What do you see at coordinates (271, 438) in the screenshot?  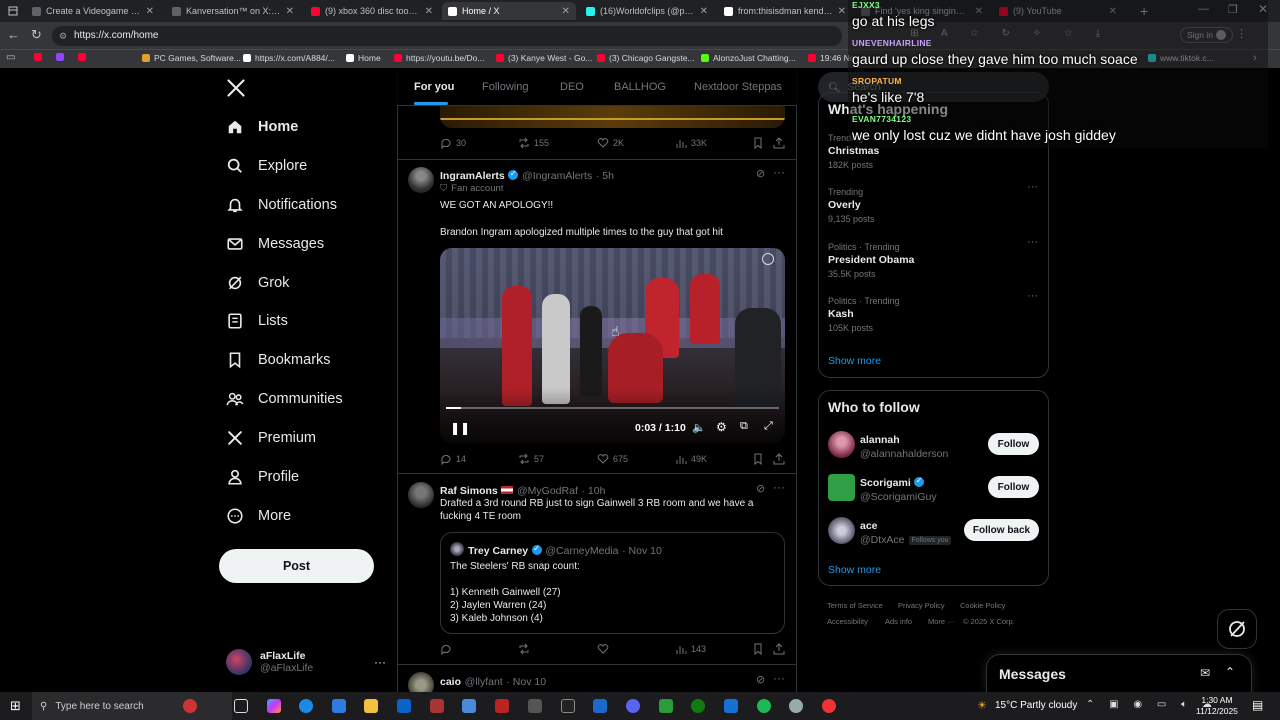 I see `nav-item-premium: Premium` at bounding box center [271, 438].